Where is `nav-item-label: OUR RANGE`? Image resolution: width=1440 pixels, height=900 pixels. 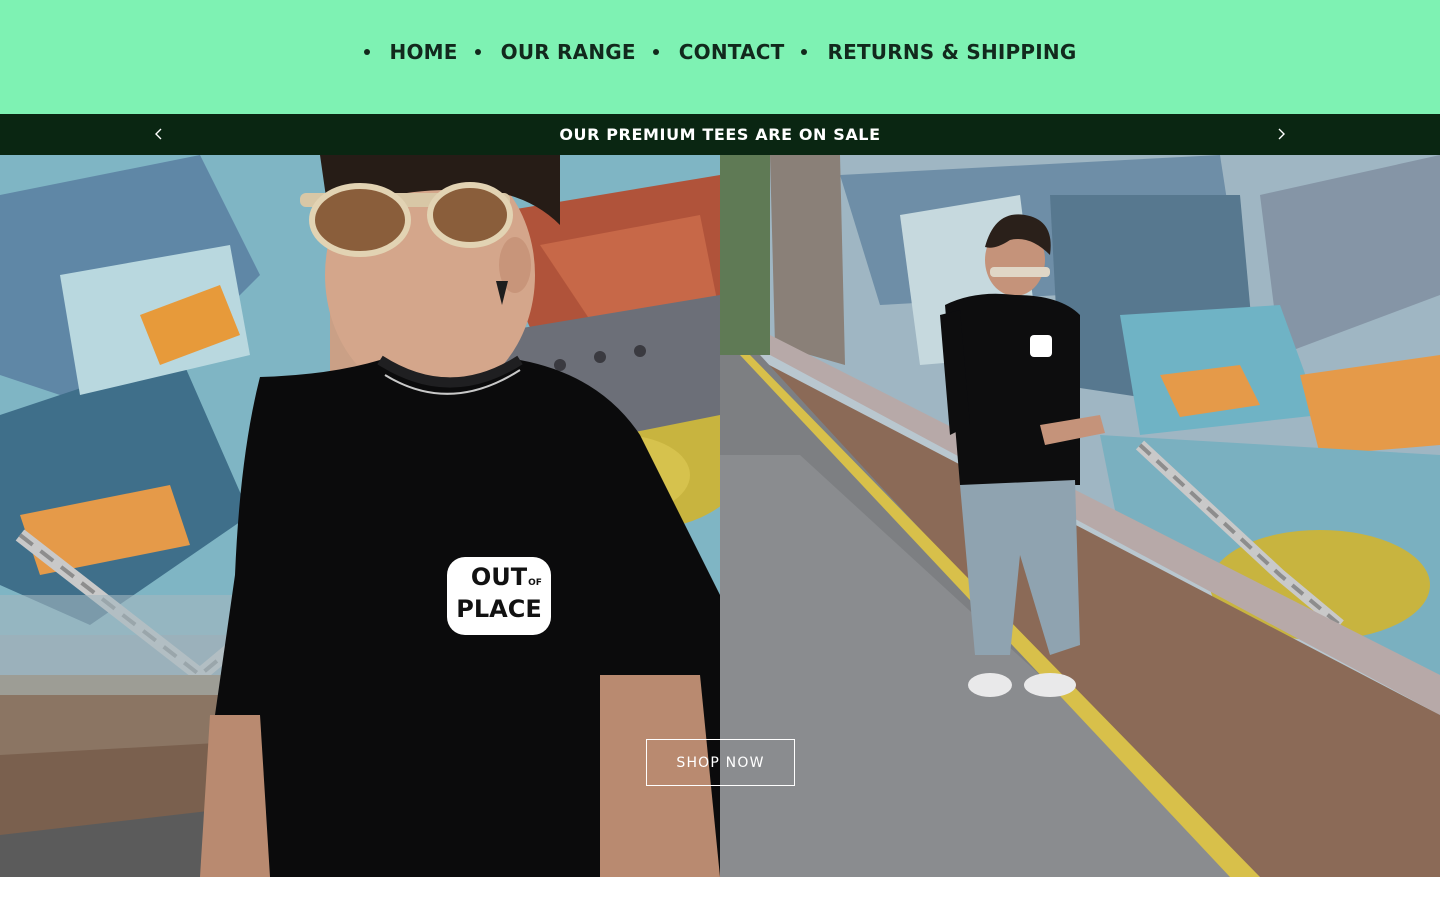
nav-item-label: OUR RANGE is located at coordinates (568, 52).